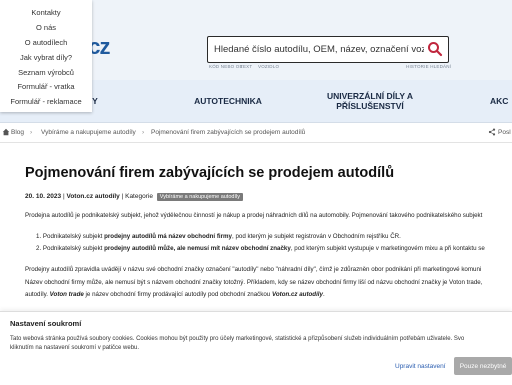 This screenshot has width=512, height=385. Describe the element at coordinates (420, 366) in the screenshot. I see `edit-settings-link: Upravit nastavení` at that location.